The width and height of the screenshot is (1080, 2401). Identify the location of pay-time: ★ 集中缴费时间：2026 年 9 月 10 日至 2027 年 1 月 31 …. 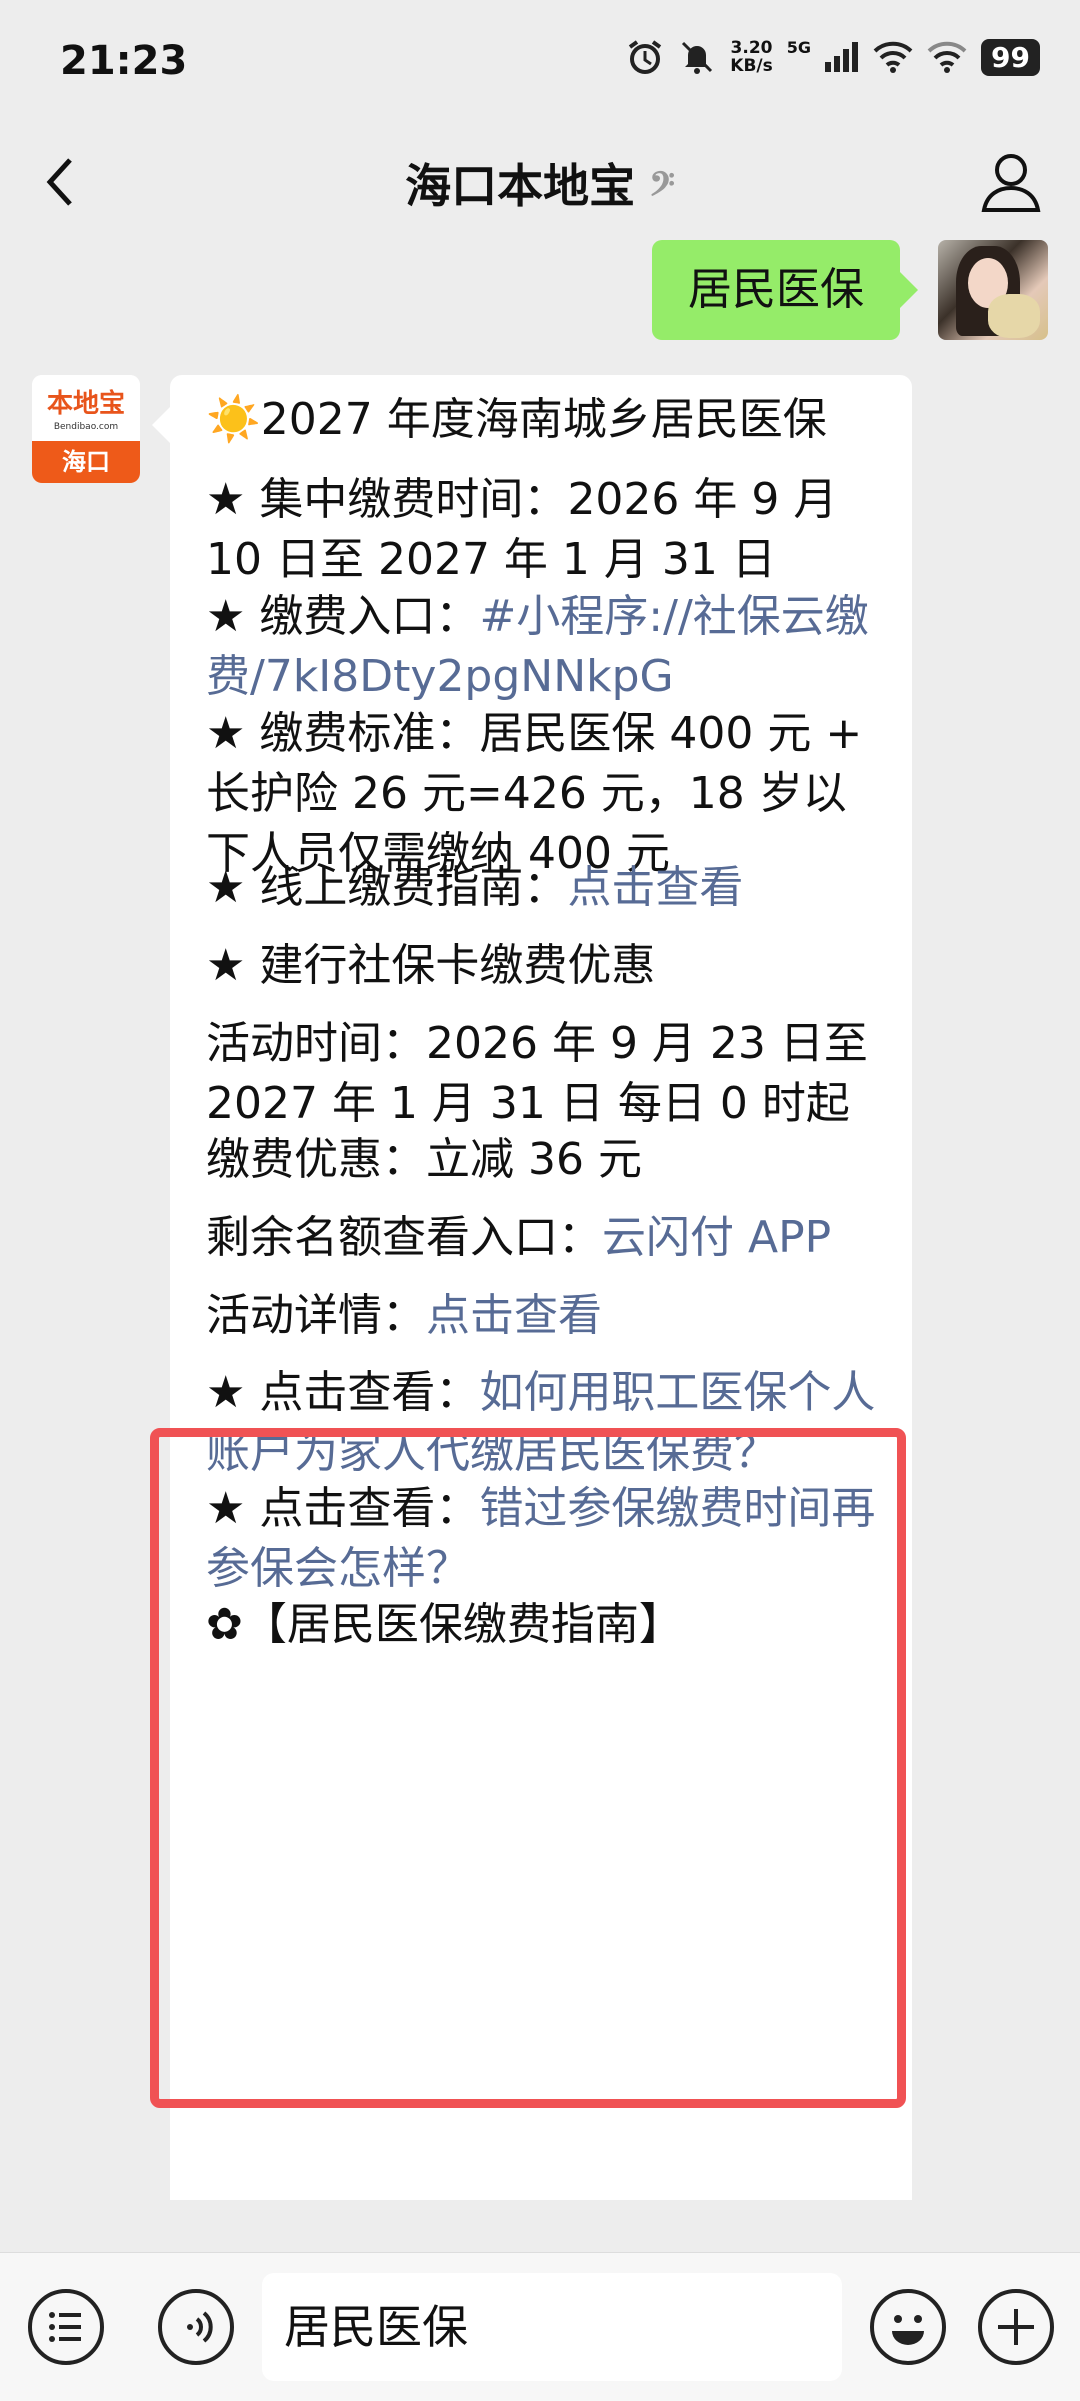
(522, 529).